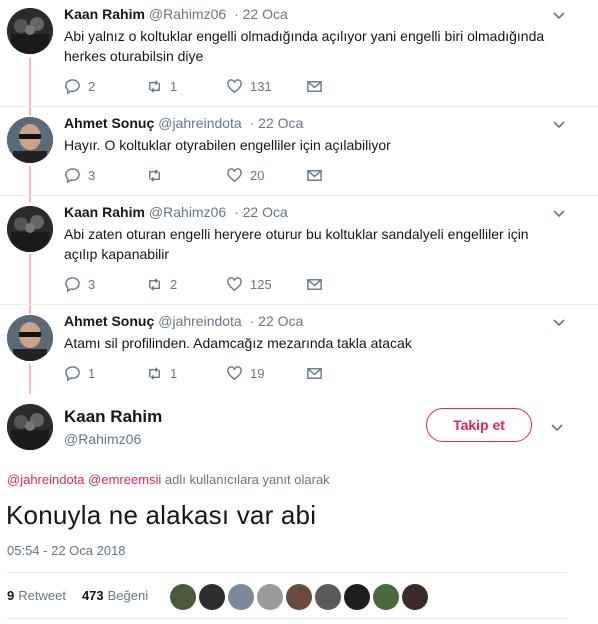  Describe the element at coordinates (245, 373) in the screenshot. I see `like-button: 19` at that location.